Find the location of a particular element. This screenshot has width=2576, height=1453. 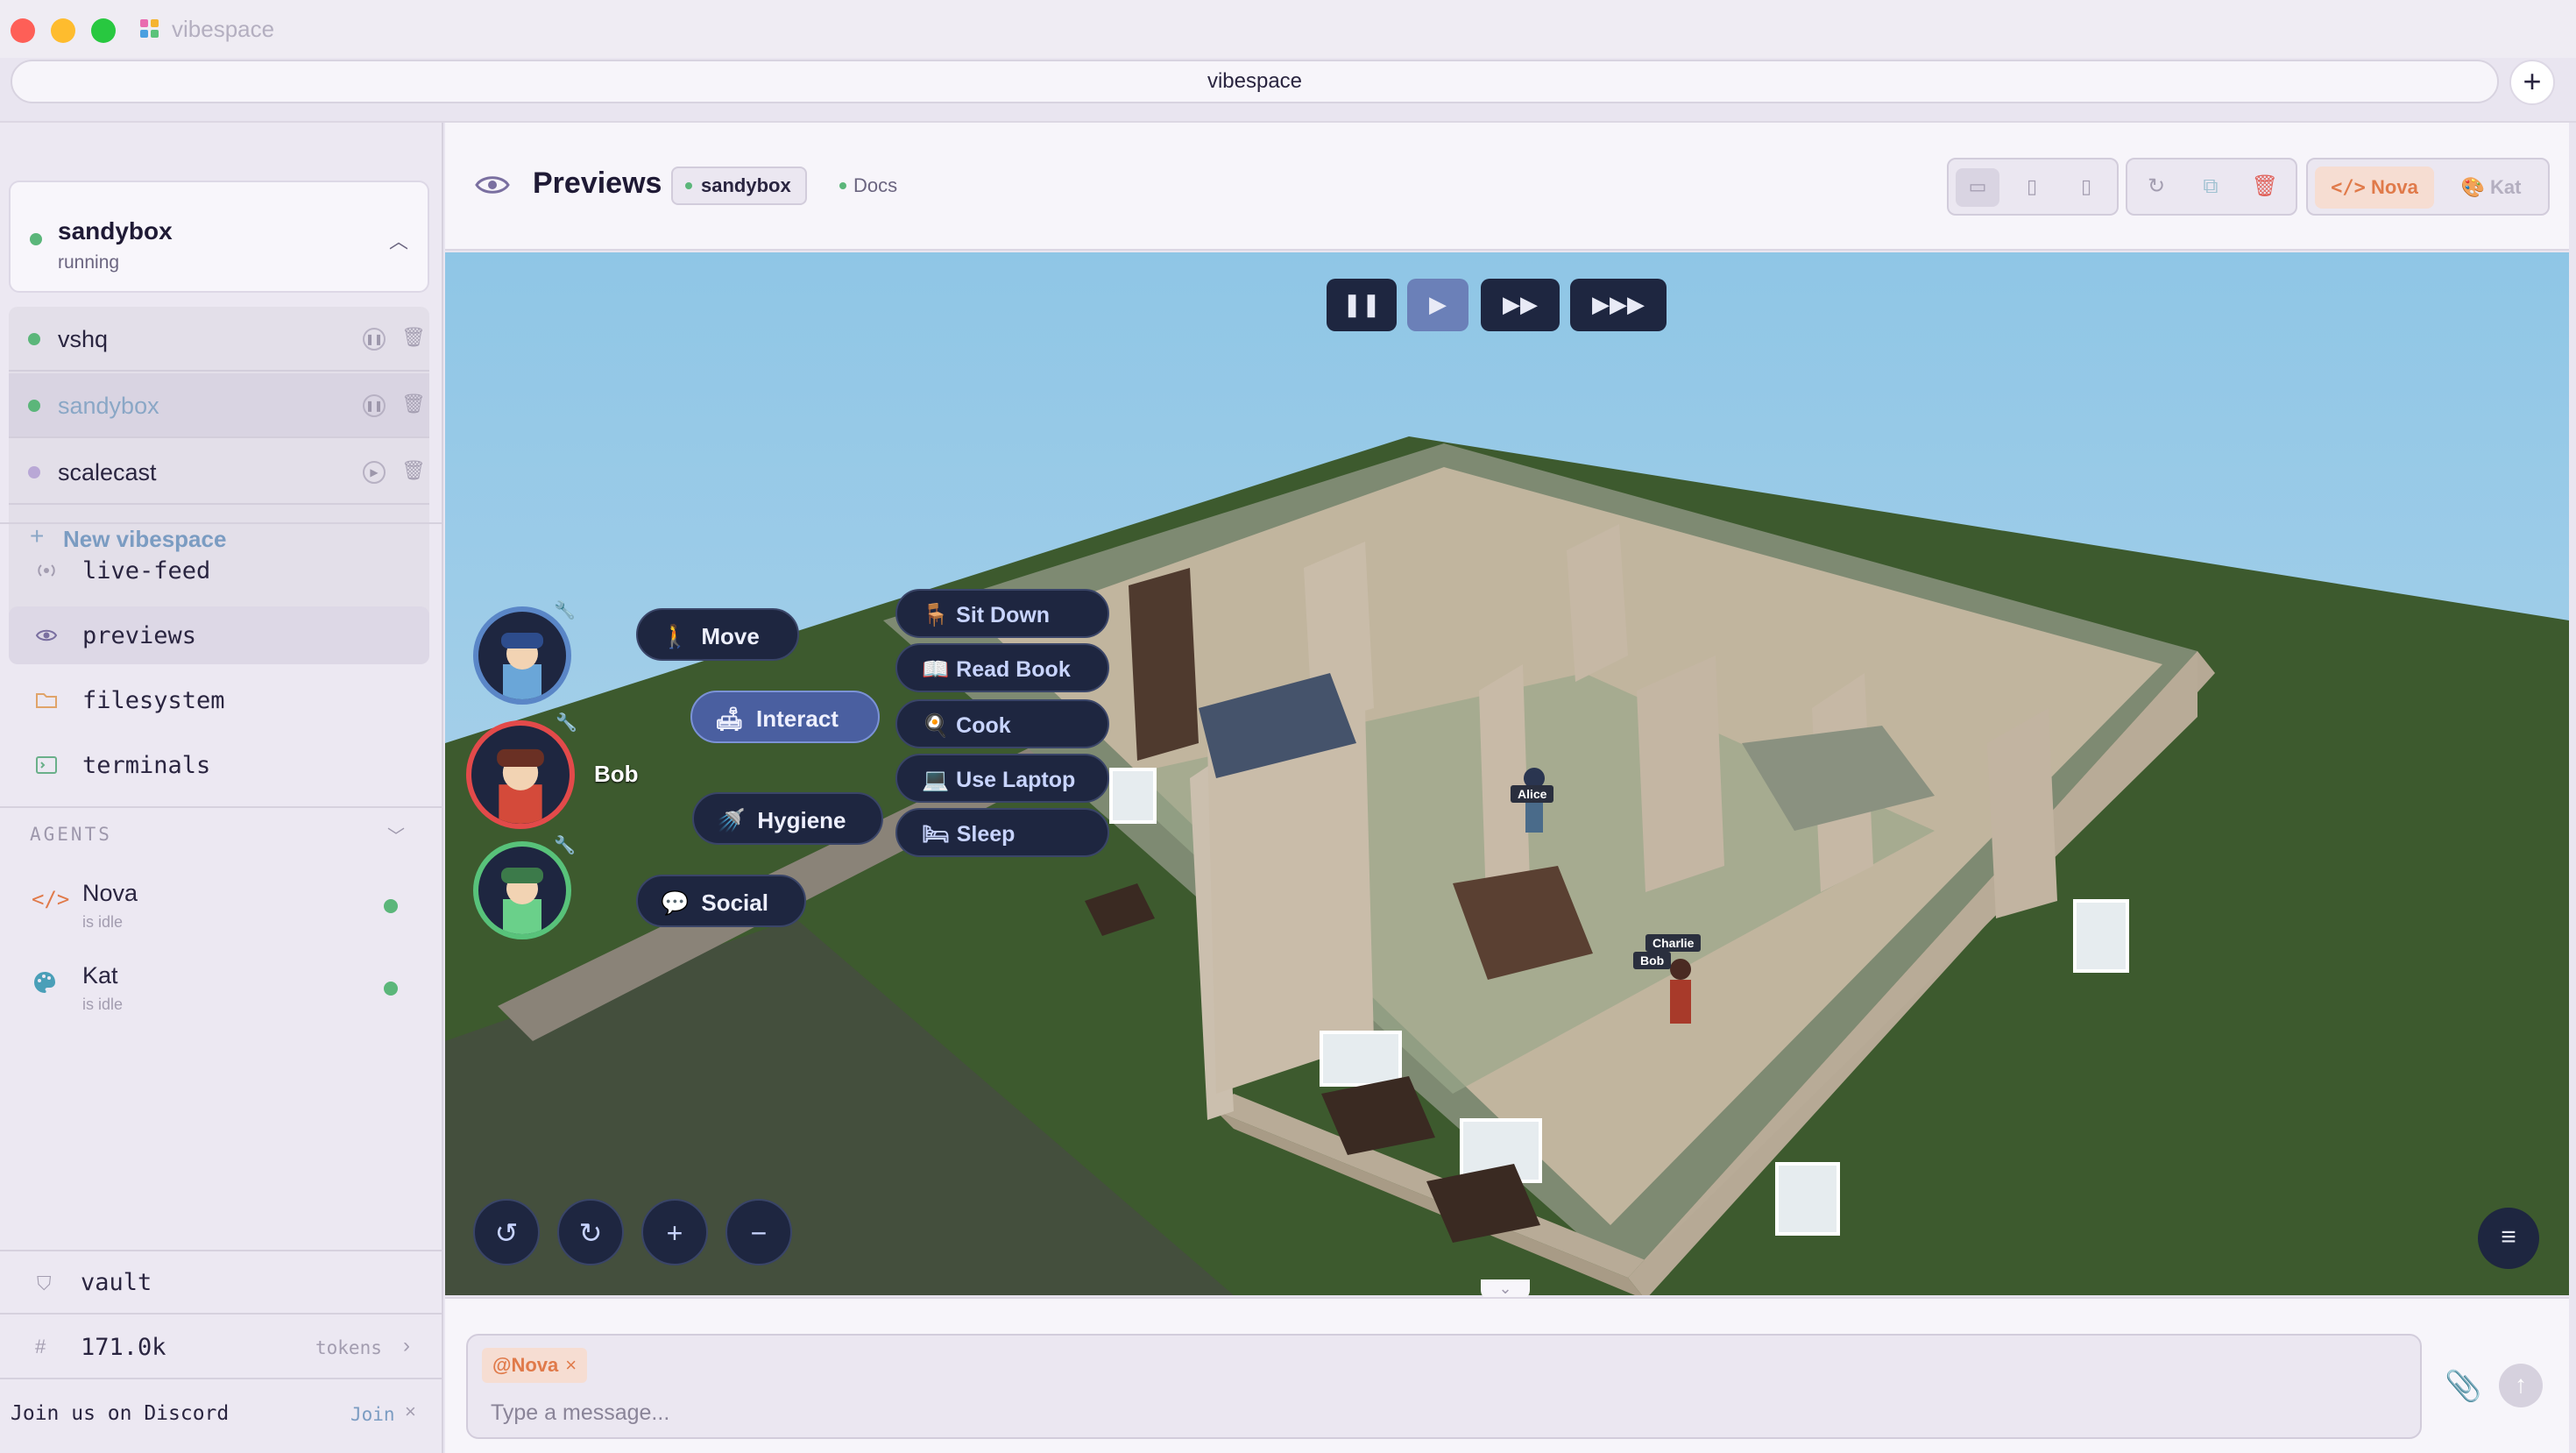

speech-icon: 💬 is located at coordinates (675, 903).